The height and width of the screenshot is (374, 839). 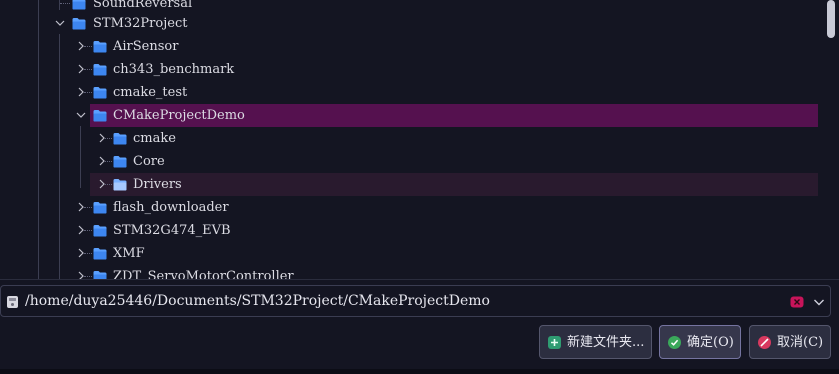 I want to click on drive-icon, so click(x=12, y=301).